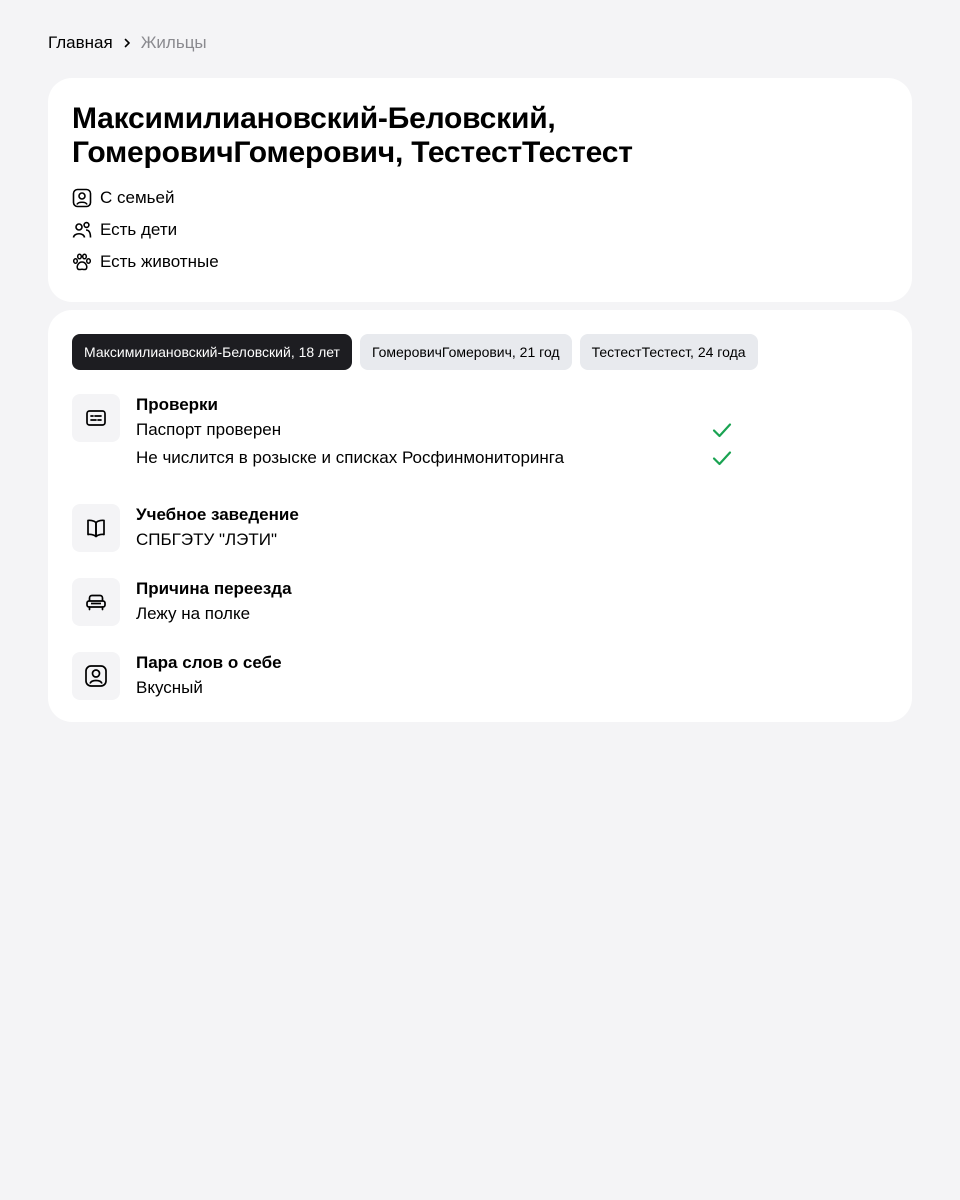  Describe the element at coordinates (209, 662) in the screenshot. I see `about-title: Пара слов о себе` at that location.